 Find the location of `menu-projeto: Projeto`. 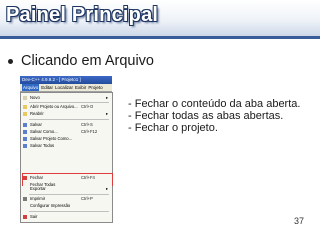

menu-projeto: Projeto is located at coordinates (95, 87).